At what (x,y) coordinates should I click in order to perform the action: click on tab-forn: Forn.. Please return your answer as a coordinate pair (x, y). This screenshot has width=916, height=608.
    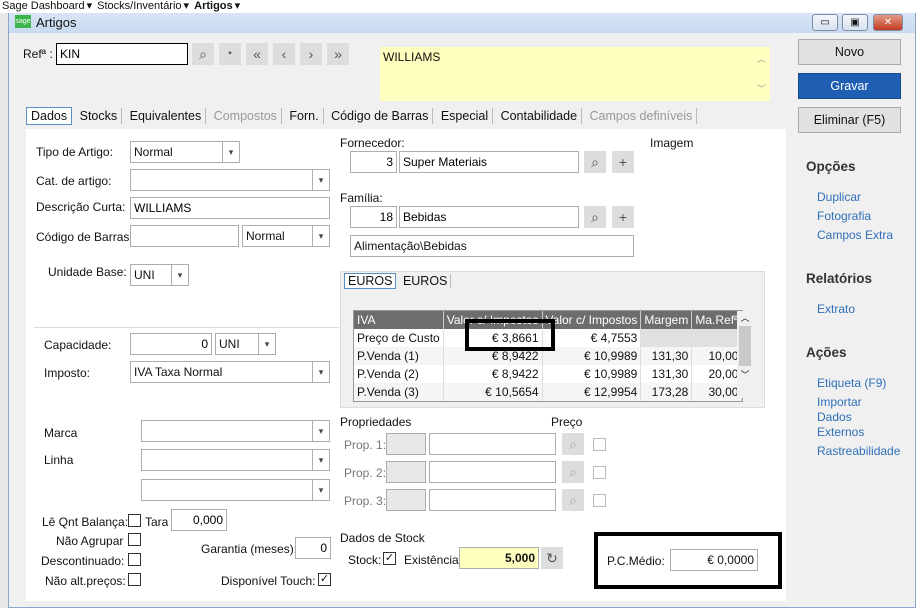
    Looking at the image, I should click on (304, 116).